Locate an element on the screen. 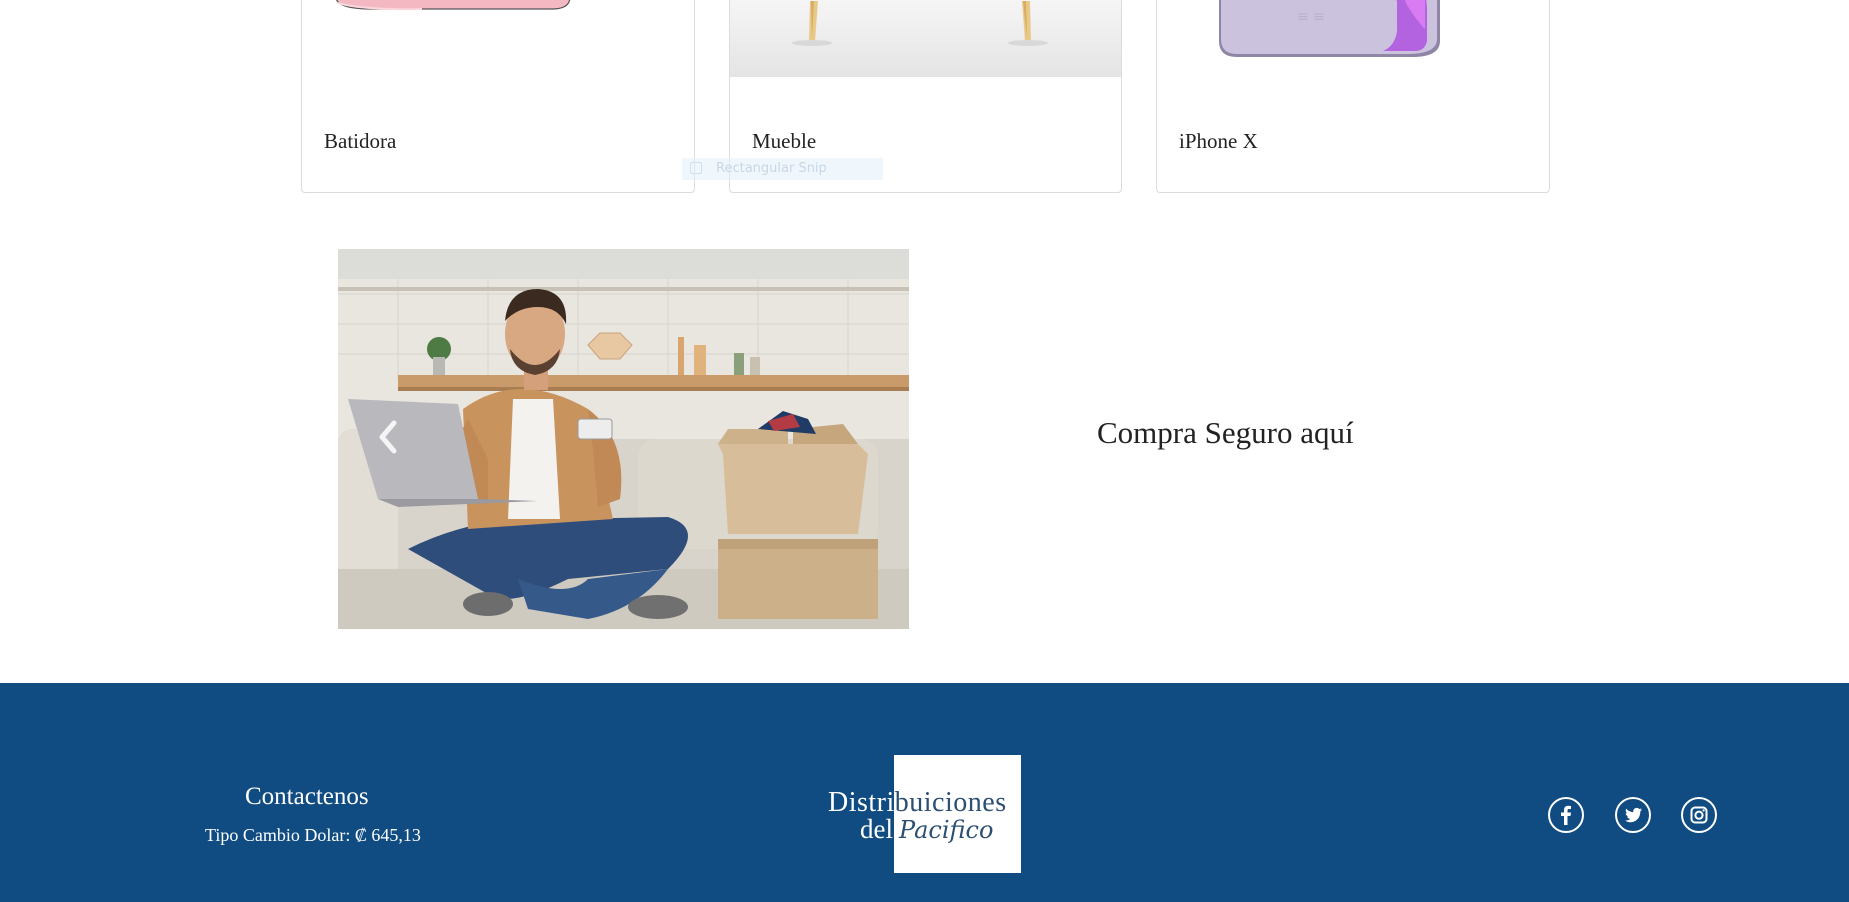 This screenshot has height=902, width=1849. instagram-icon is located at coordinates (1699, 815).